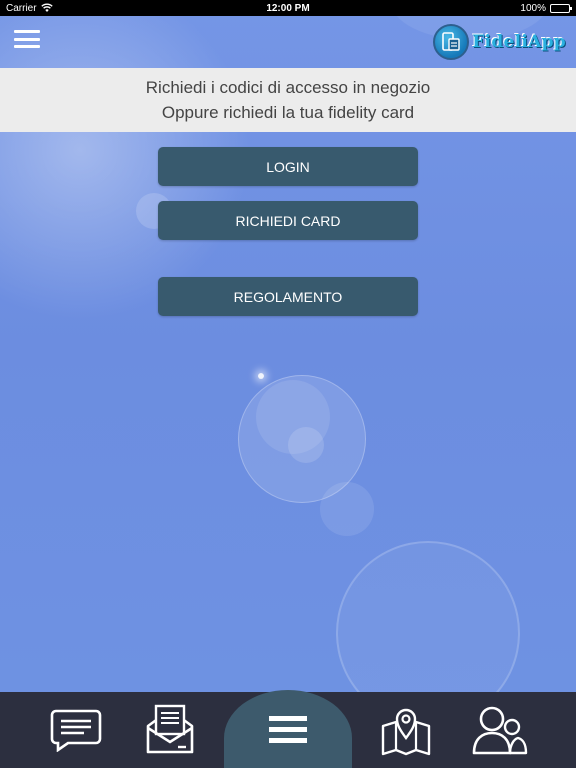 Image resolution: width=576 pixels, height=768 pixels. I want to click on phone-card-icon, so click(451, 42).